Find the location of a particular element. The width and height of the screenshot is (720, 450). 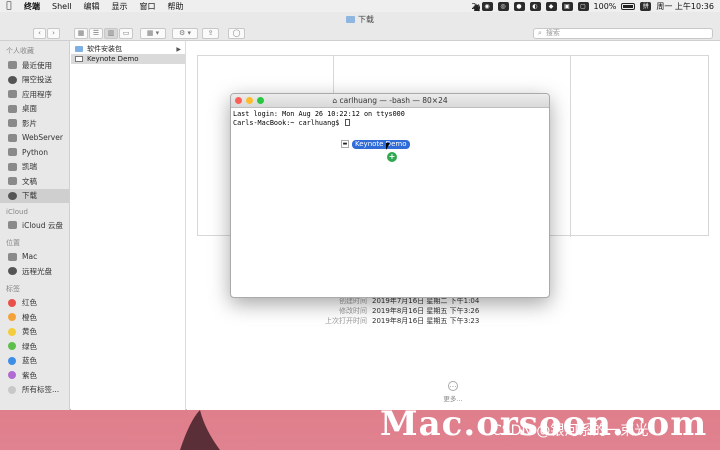

back-button: ‹ is located at coordinates (39, 33).